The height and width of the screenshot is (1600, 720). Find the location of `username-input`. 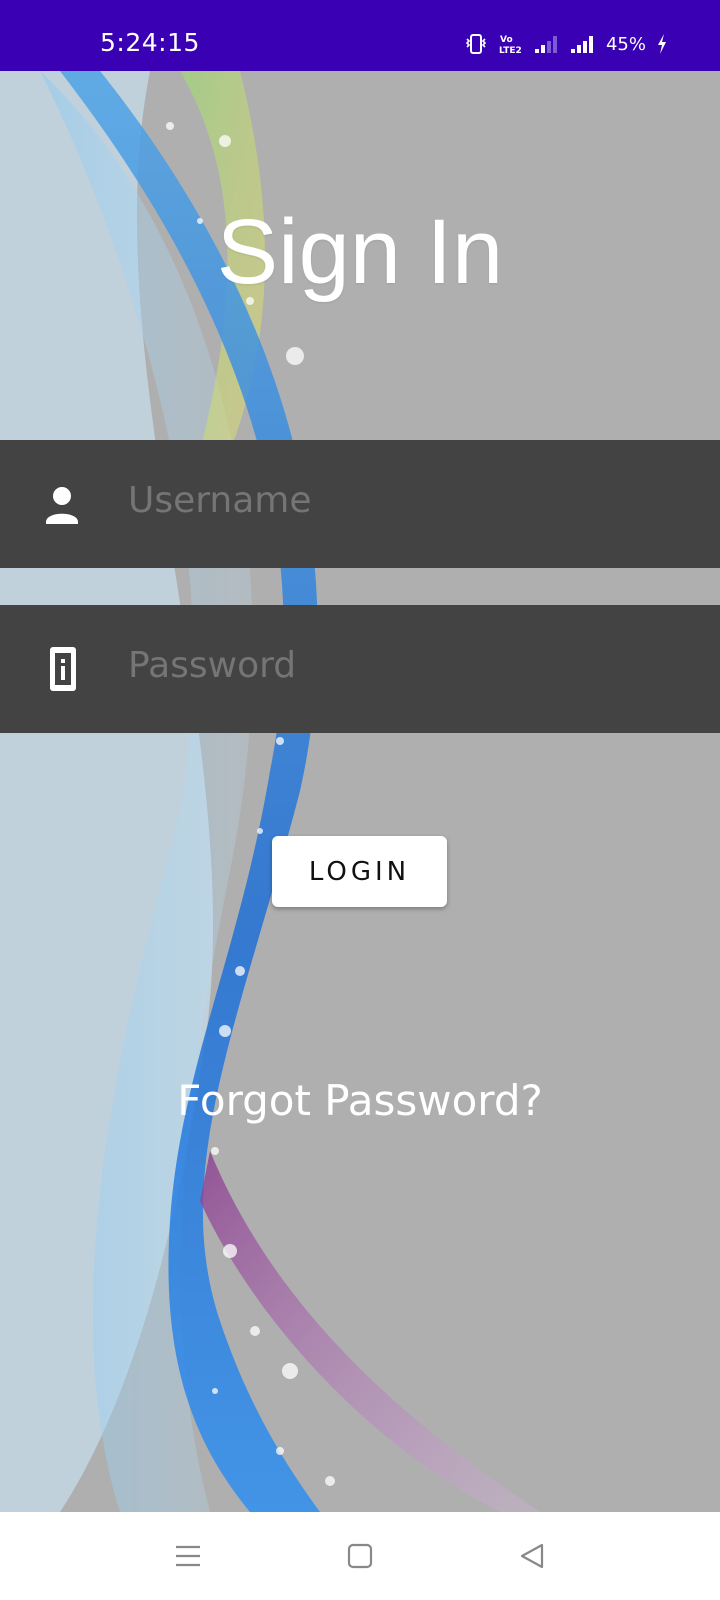

username-input is located at coordinates (408, 500).